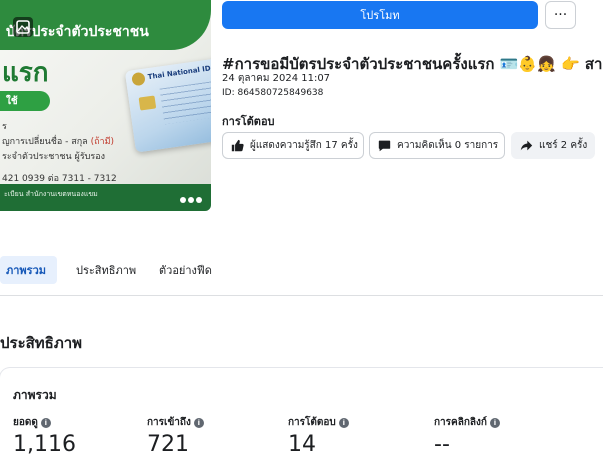 The image size is (603, 469). What do you see at coordinates (179, 72) in the screenshot?
I see `card-title: Thai National ID Ca` at bounding box center [179, 72].